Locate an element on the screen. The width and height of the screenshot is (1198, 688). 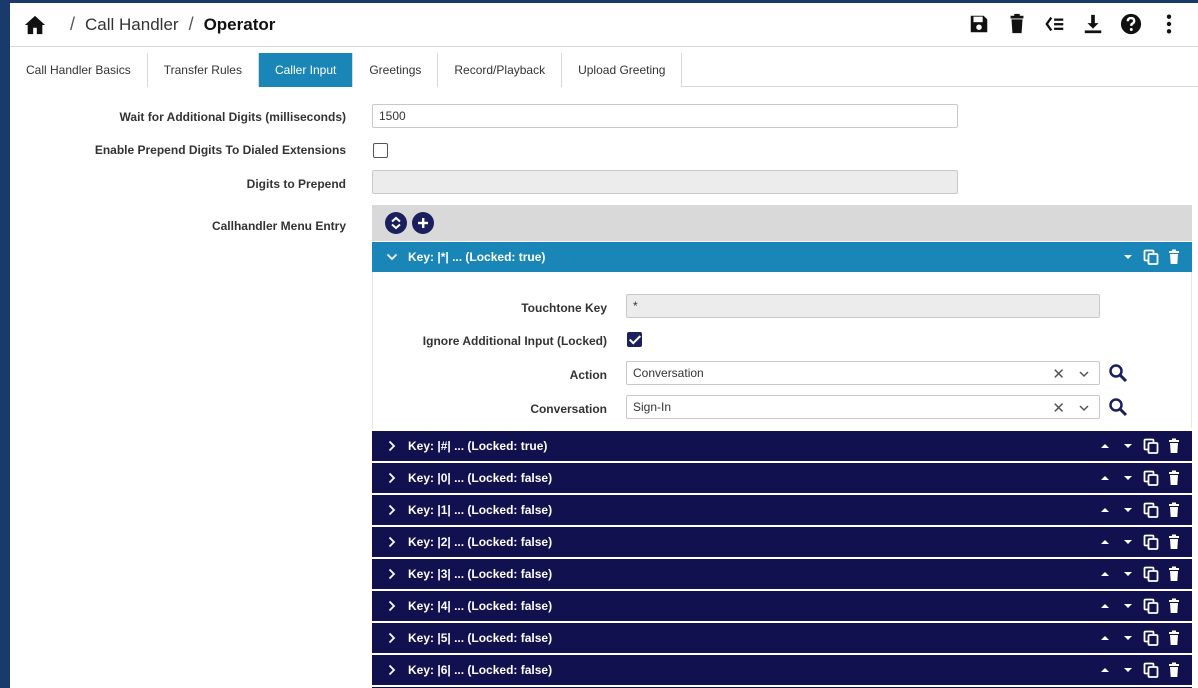
conversation-select-value: Sign-In is located at coordinates (652, 407).